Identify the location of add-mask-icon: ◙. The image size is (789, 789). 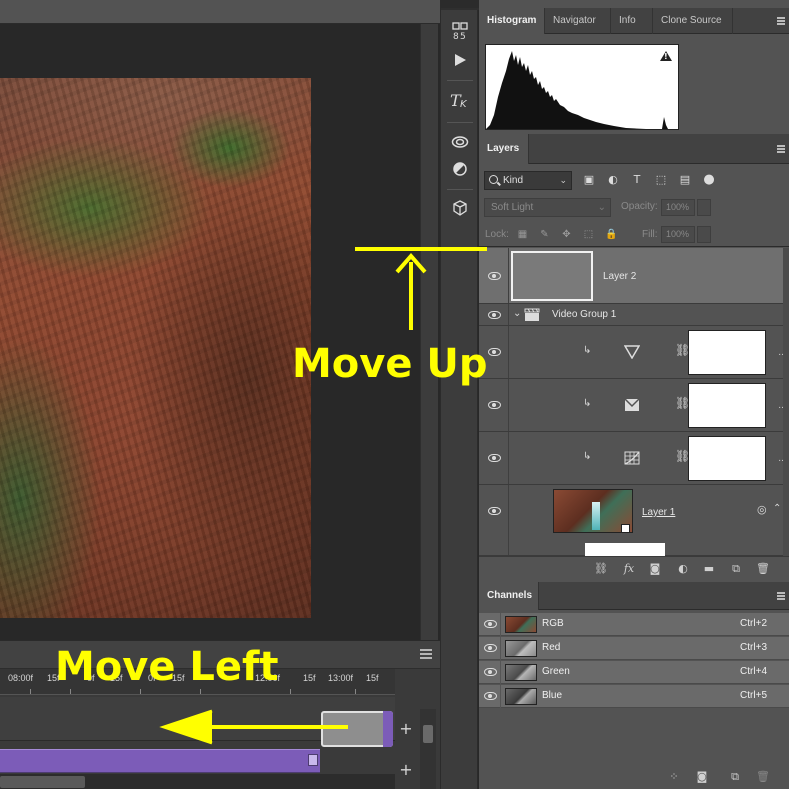
(655, 569).